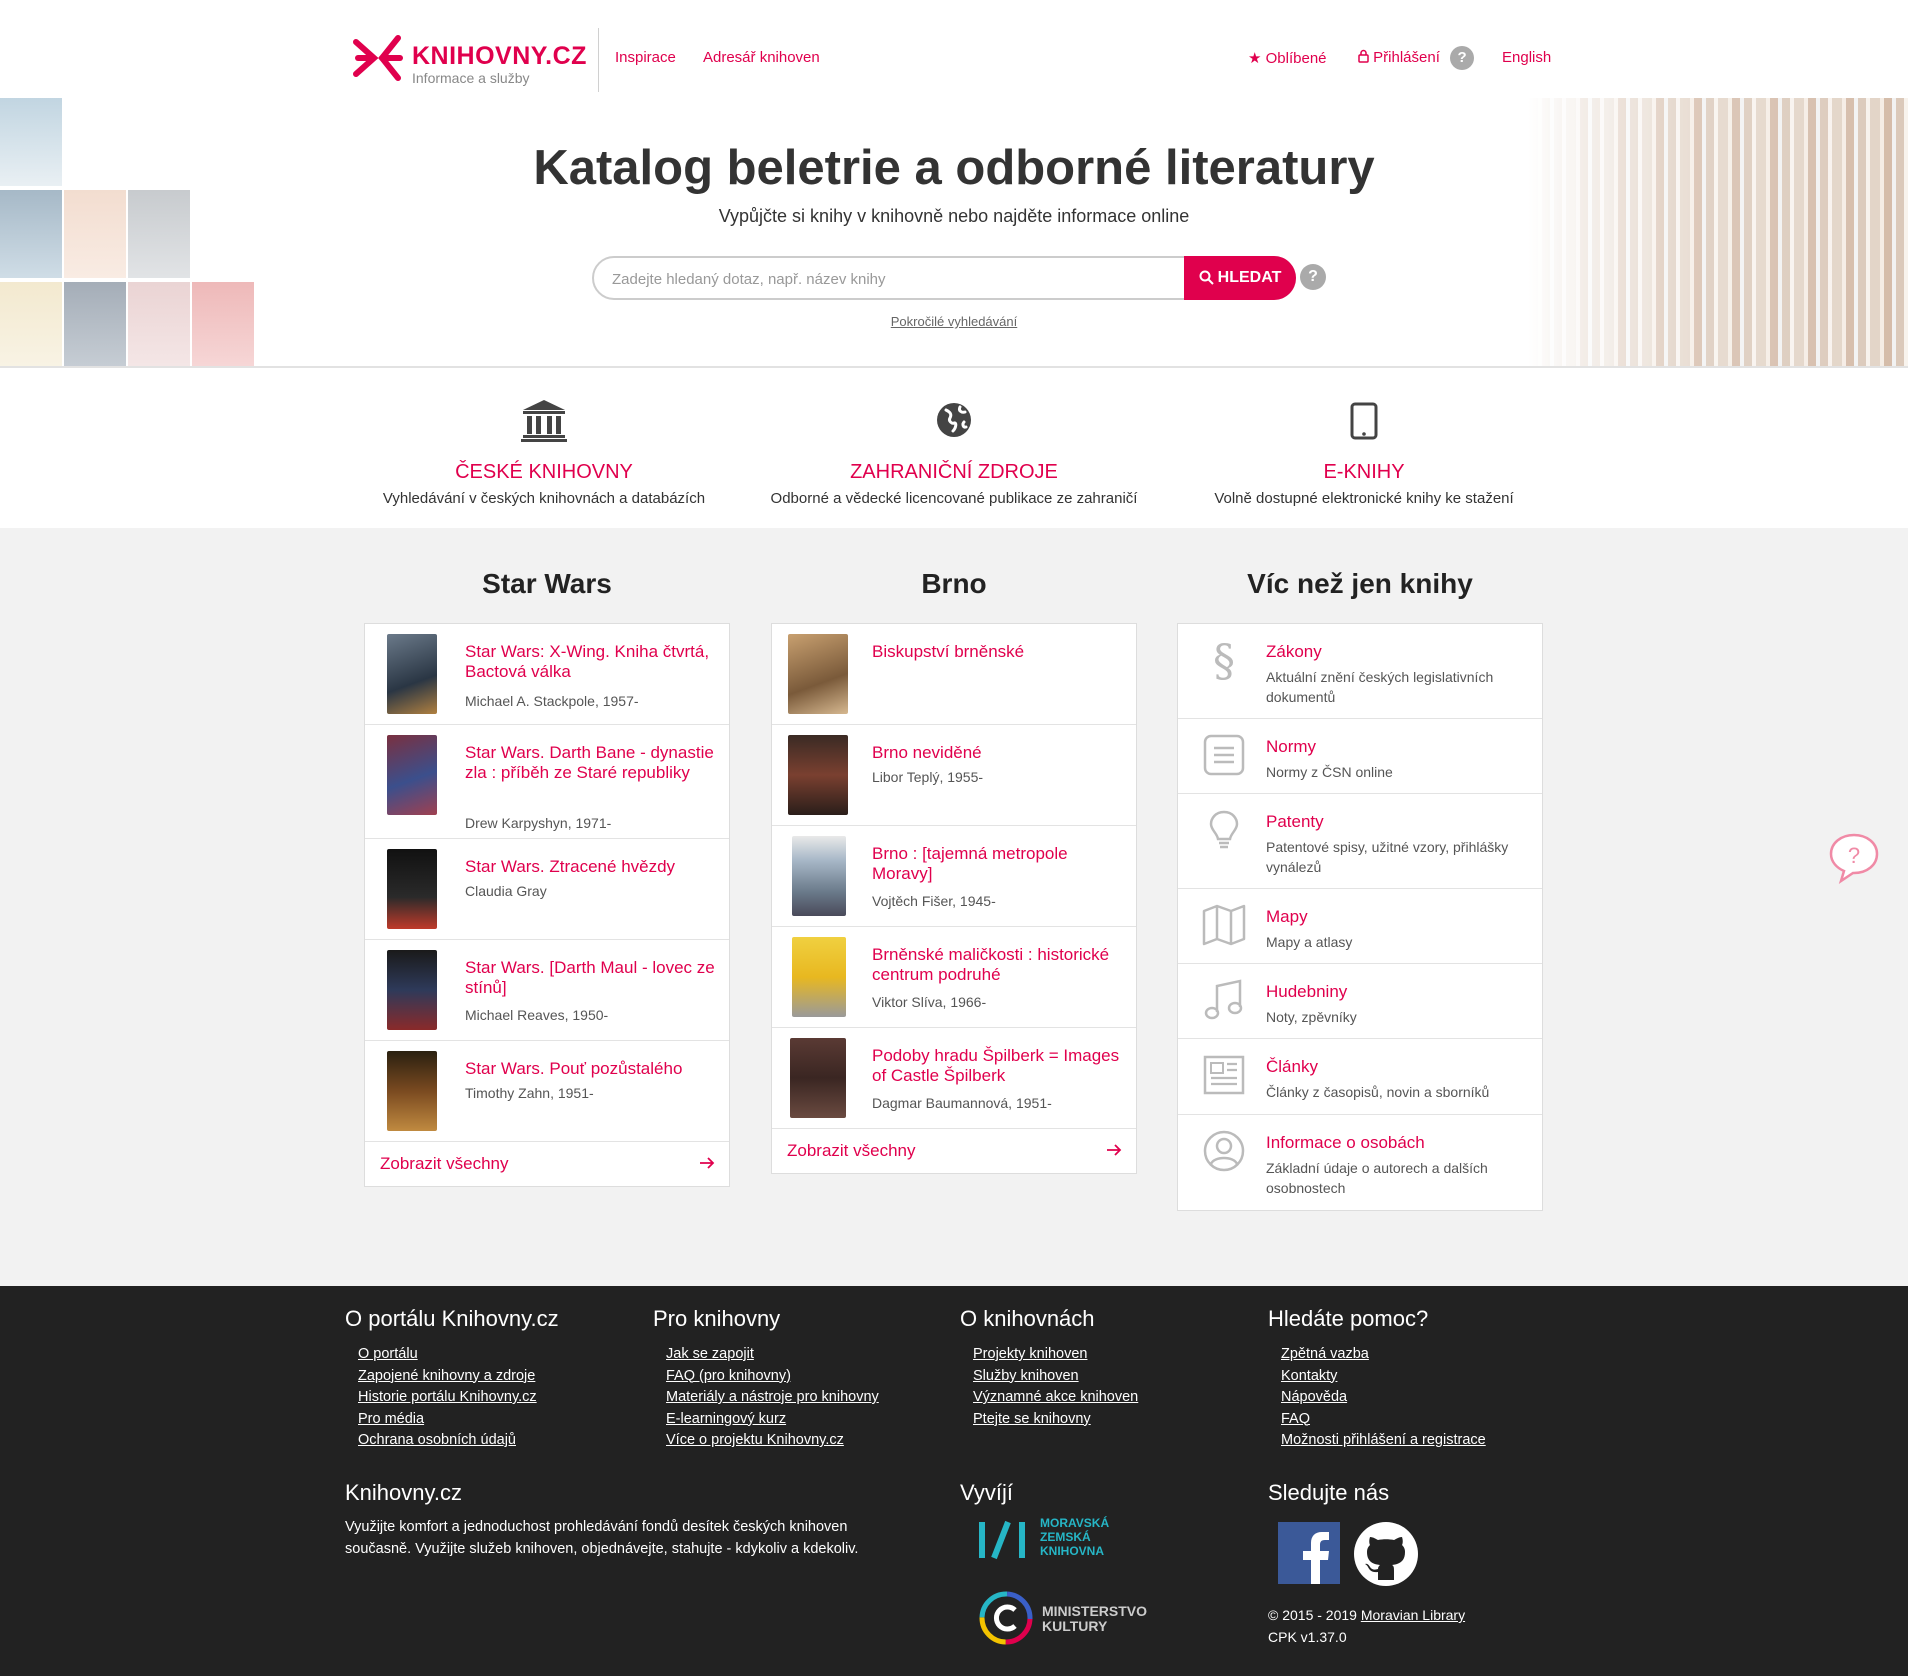 The height and width of the screenshot is (1676, 1908). Describe the element at coordinates (501, 1398) in the screenshot. I see `footer-link: Historie portálu Knihovny.cz` at that location.